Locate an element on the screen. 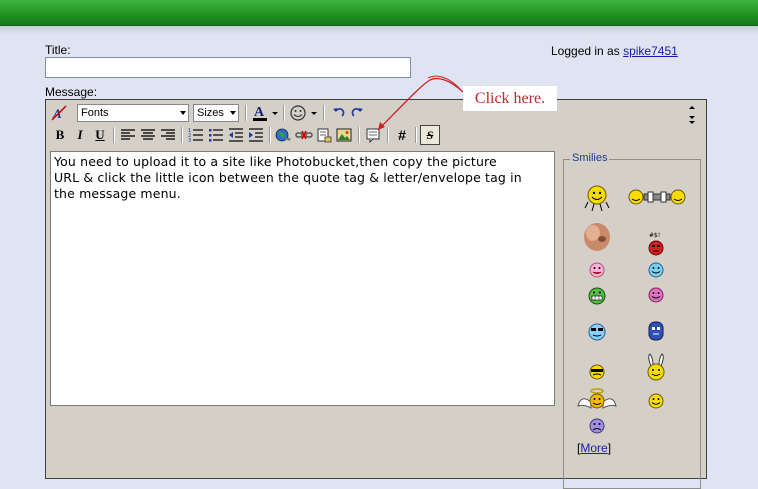 This screenshot has width=758, height=489. redo-button is located at coordinates (358, 113).